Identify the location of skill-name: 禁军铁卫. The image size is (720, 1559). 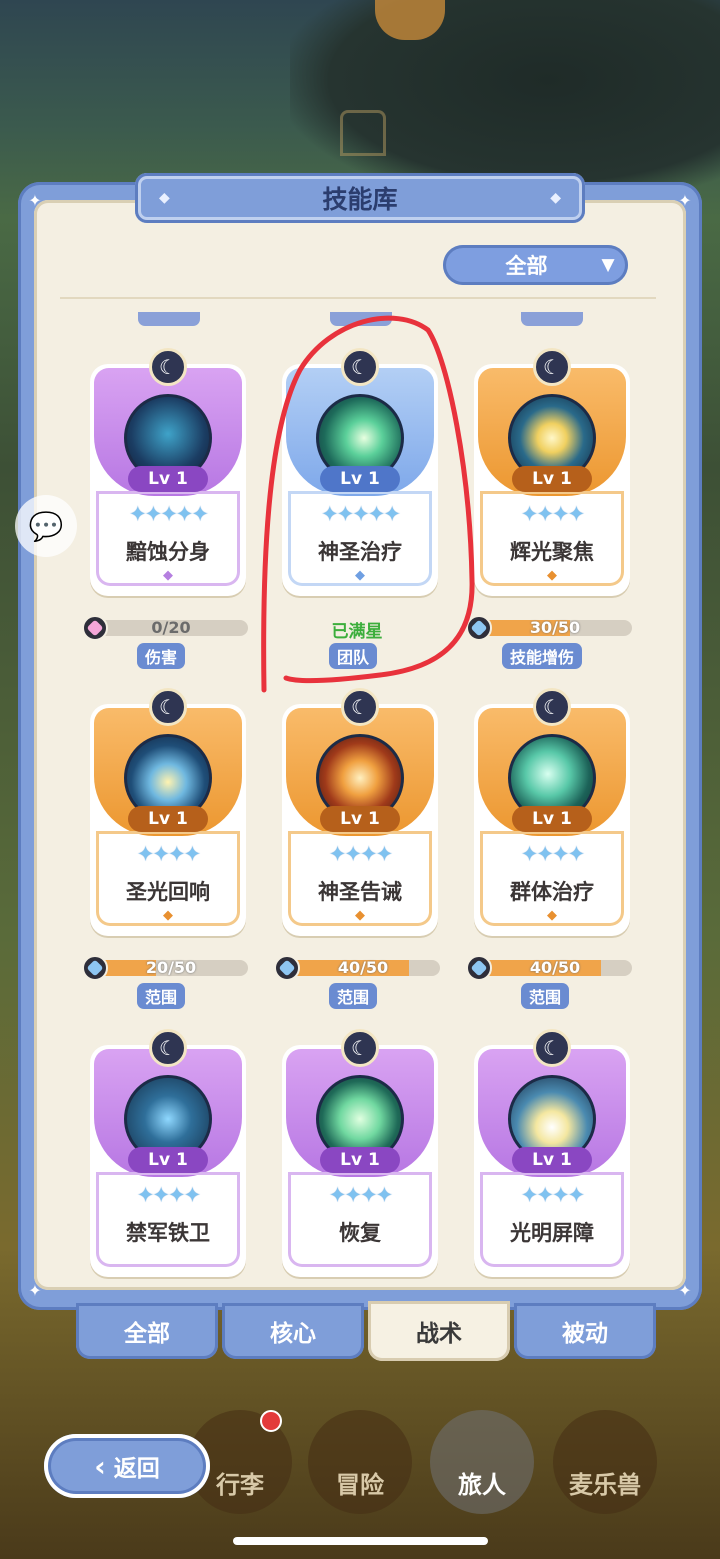
(168, 1233).